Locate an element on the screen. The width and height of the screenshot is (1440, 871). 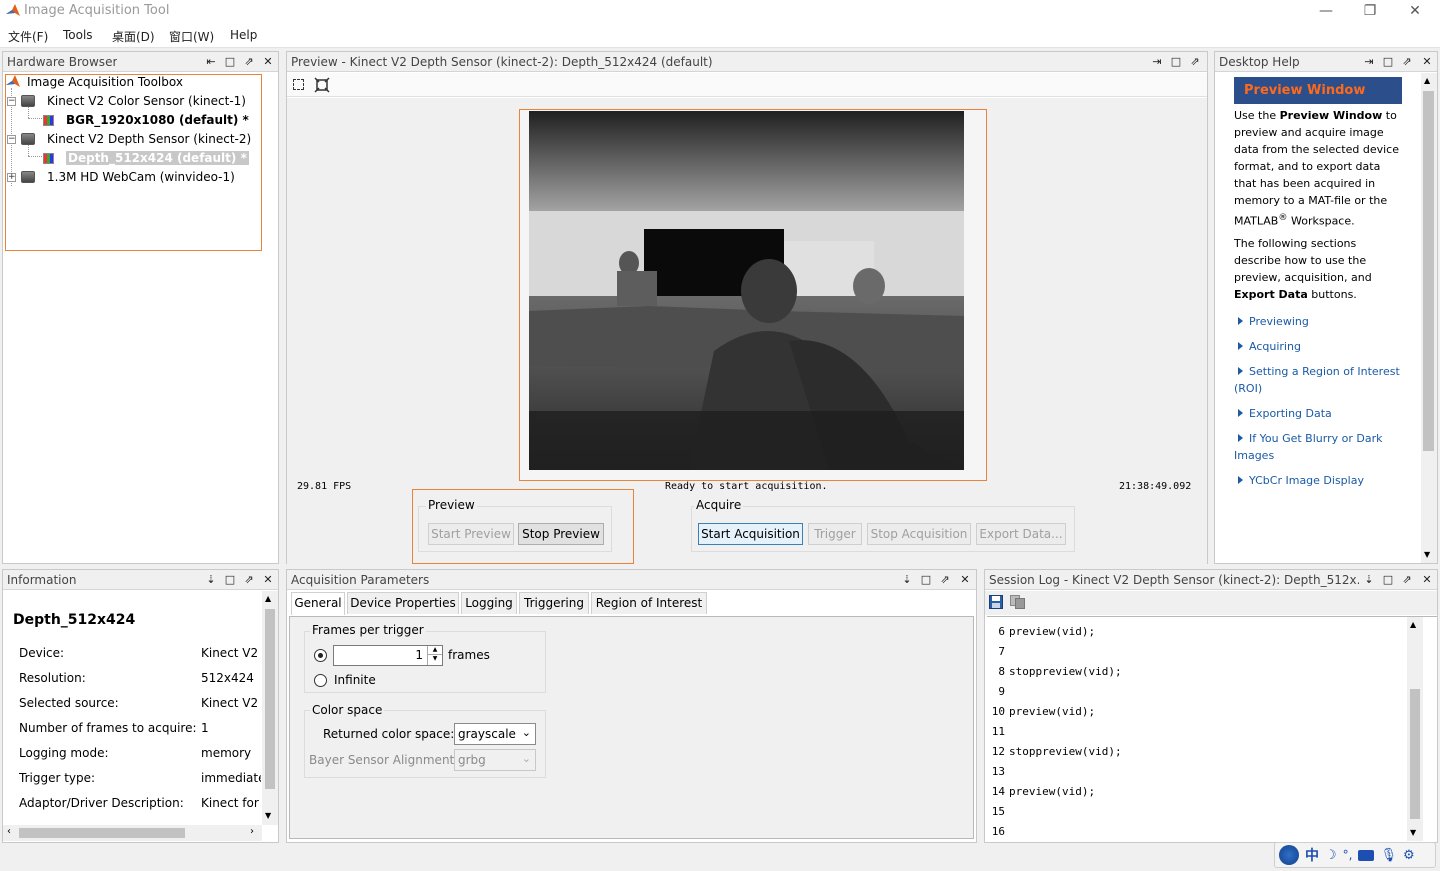
infinite-radio is located at coordinates (320, 680).